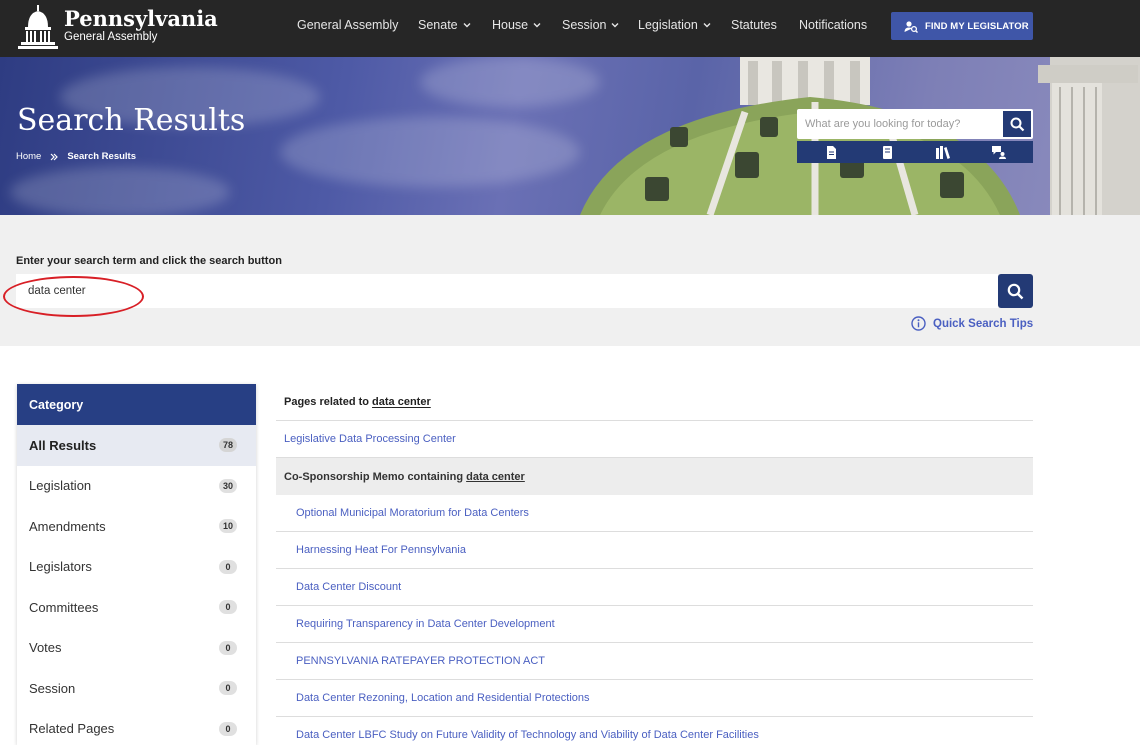  Describe the element at coordinates (136, 727) in the screenshot. I see `category-related-pages: Related Pages 0` at that location.